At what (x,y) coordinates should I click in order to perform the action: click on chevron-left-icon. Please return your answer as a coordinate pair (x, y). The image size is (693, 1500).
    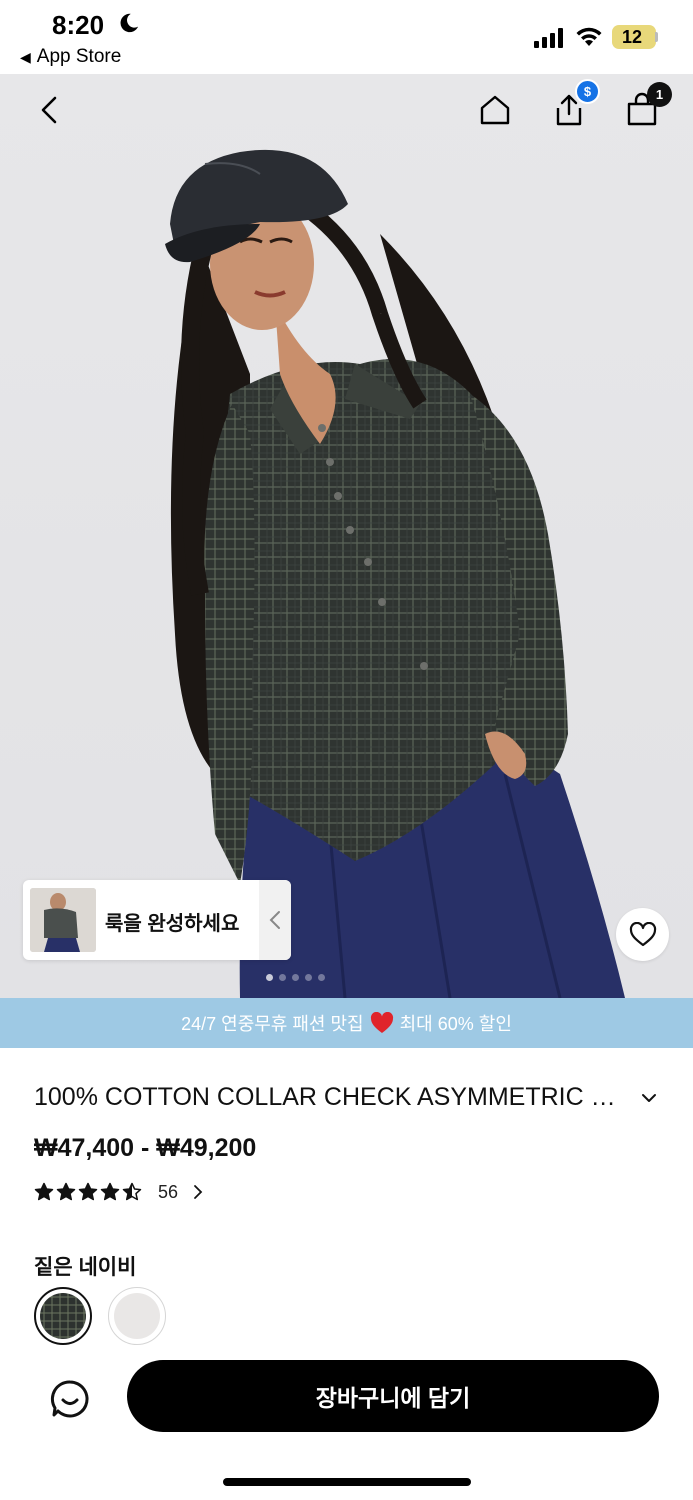
    Looking at the image, I should click on (274, 920).